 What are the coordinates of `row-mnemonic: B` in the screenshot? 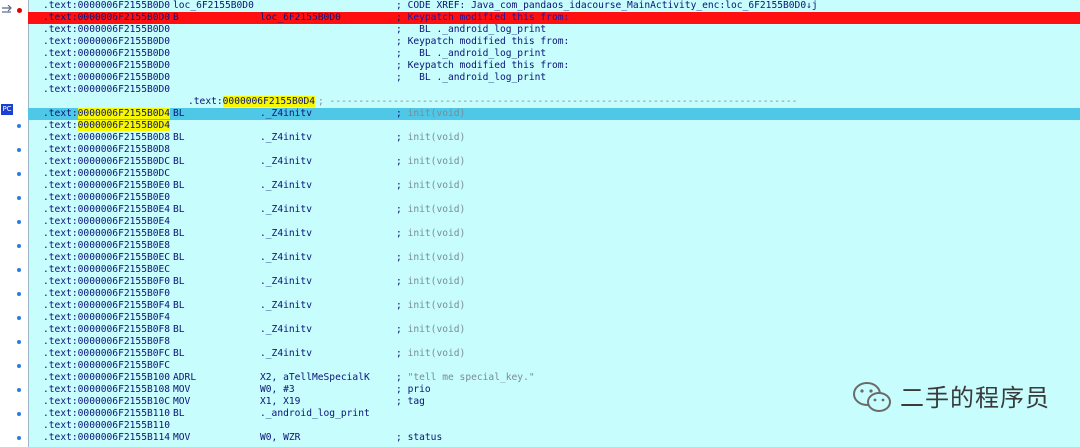 It's located at (176, 18).